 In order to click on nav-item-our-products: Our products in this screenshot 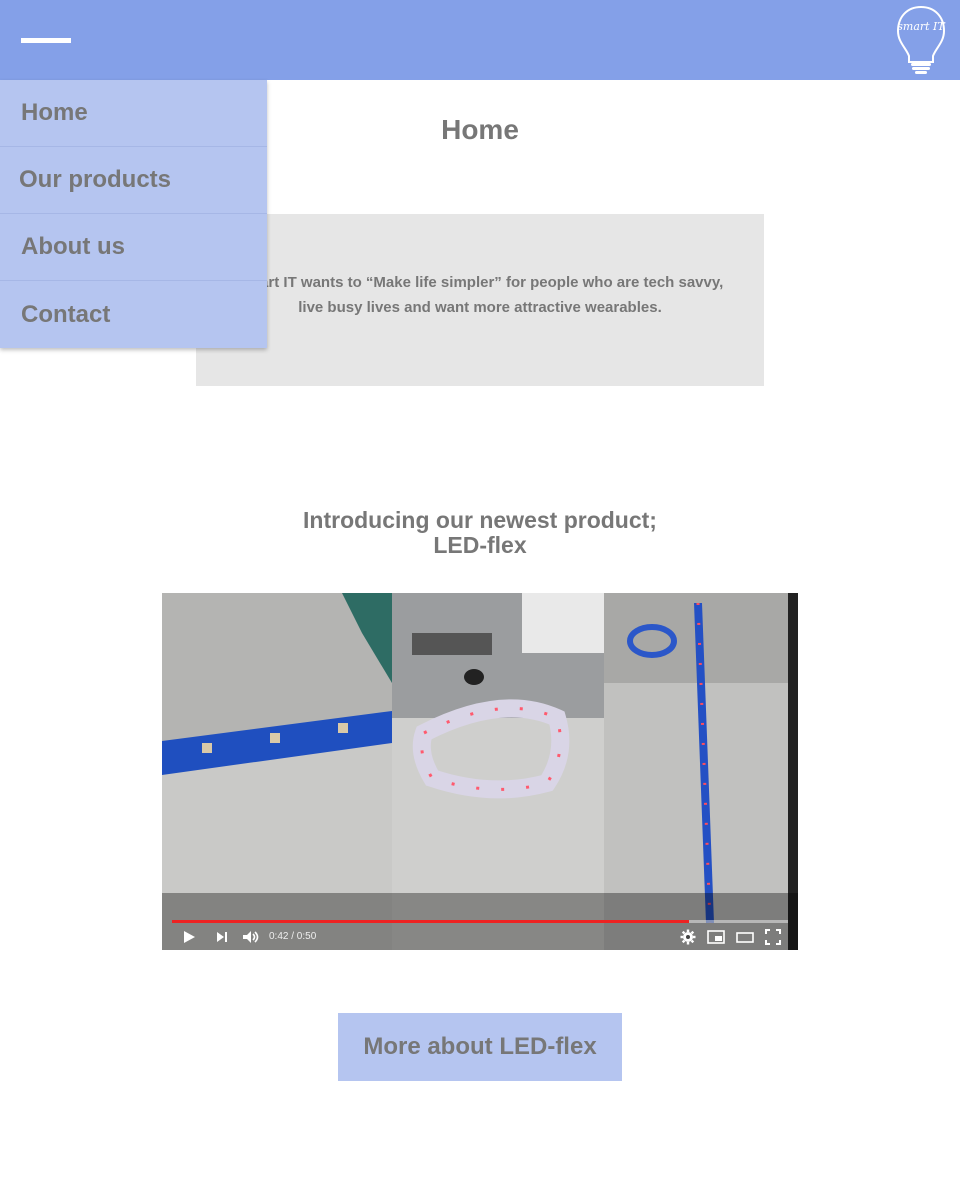, I will do `click(133, 180)`.